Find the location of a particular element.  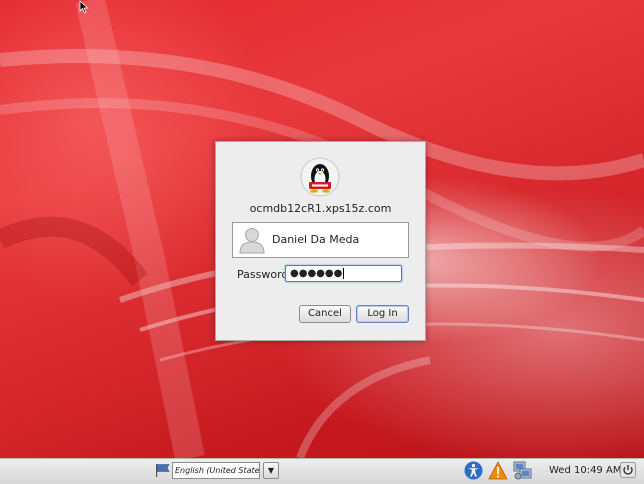

keyboard-flag-icon is located at coordinates (162, 470).